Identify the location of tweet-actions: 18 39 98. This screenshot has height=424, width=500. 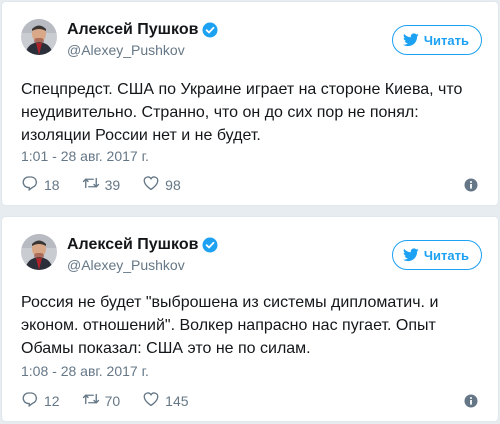
(112, 184).